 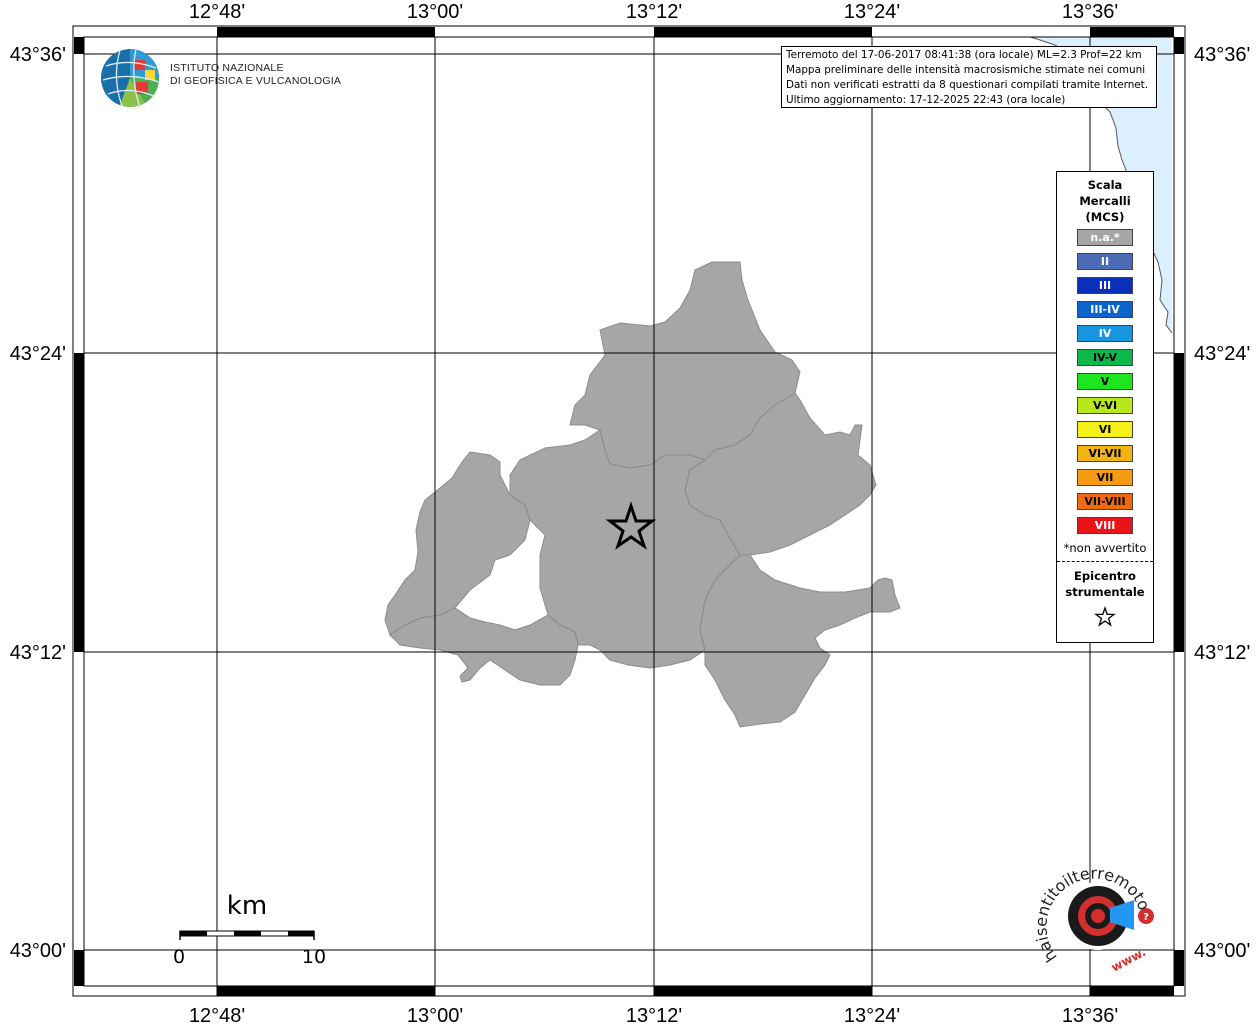 I want to click on legend-item: VIII, so click(x=1105, y=525).